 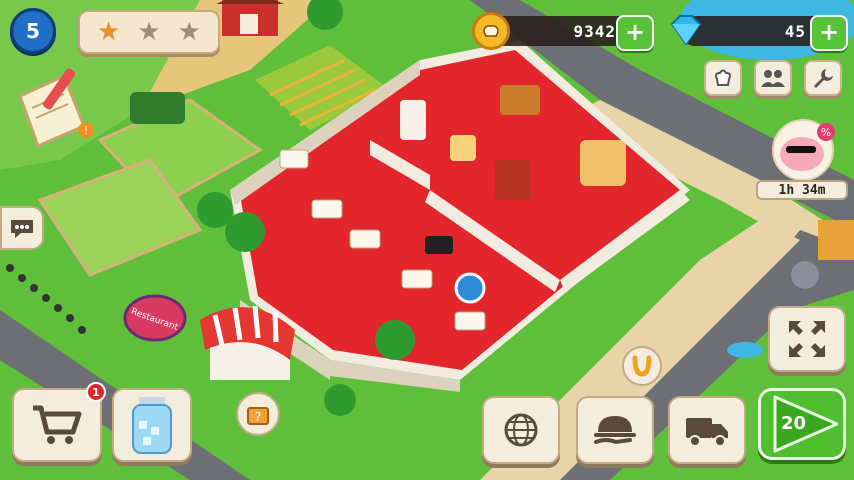 I want to click on serve-dish-button, so click(x=615, y=430).